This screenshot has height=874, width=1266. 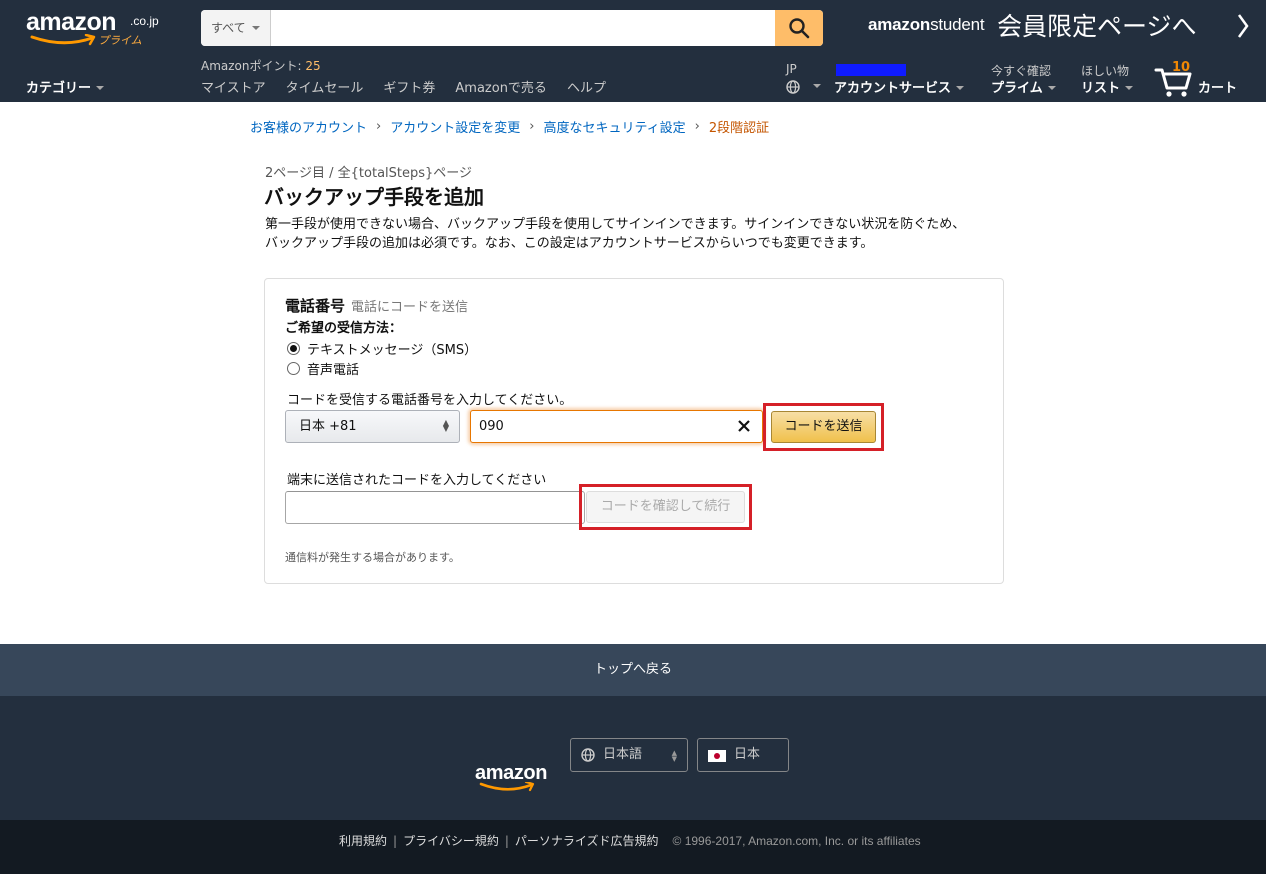 I want to click on site-footer: amazon 日本語 ▲ ▼ 日本, so click(x=633, y=758).